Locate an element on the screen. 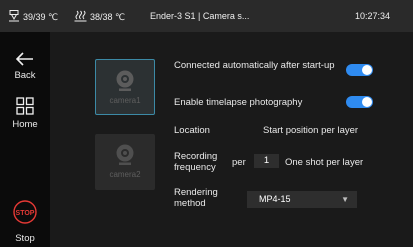 The height and width of the screenshot is (247, 413). nozzle-temp-indicator: 39/39 ℃ is located at coordinates (33, 17).